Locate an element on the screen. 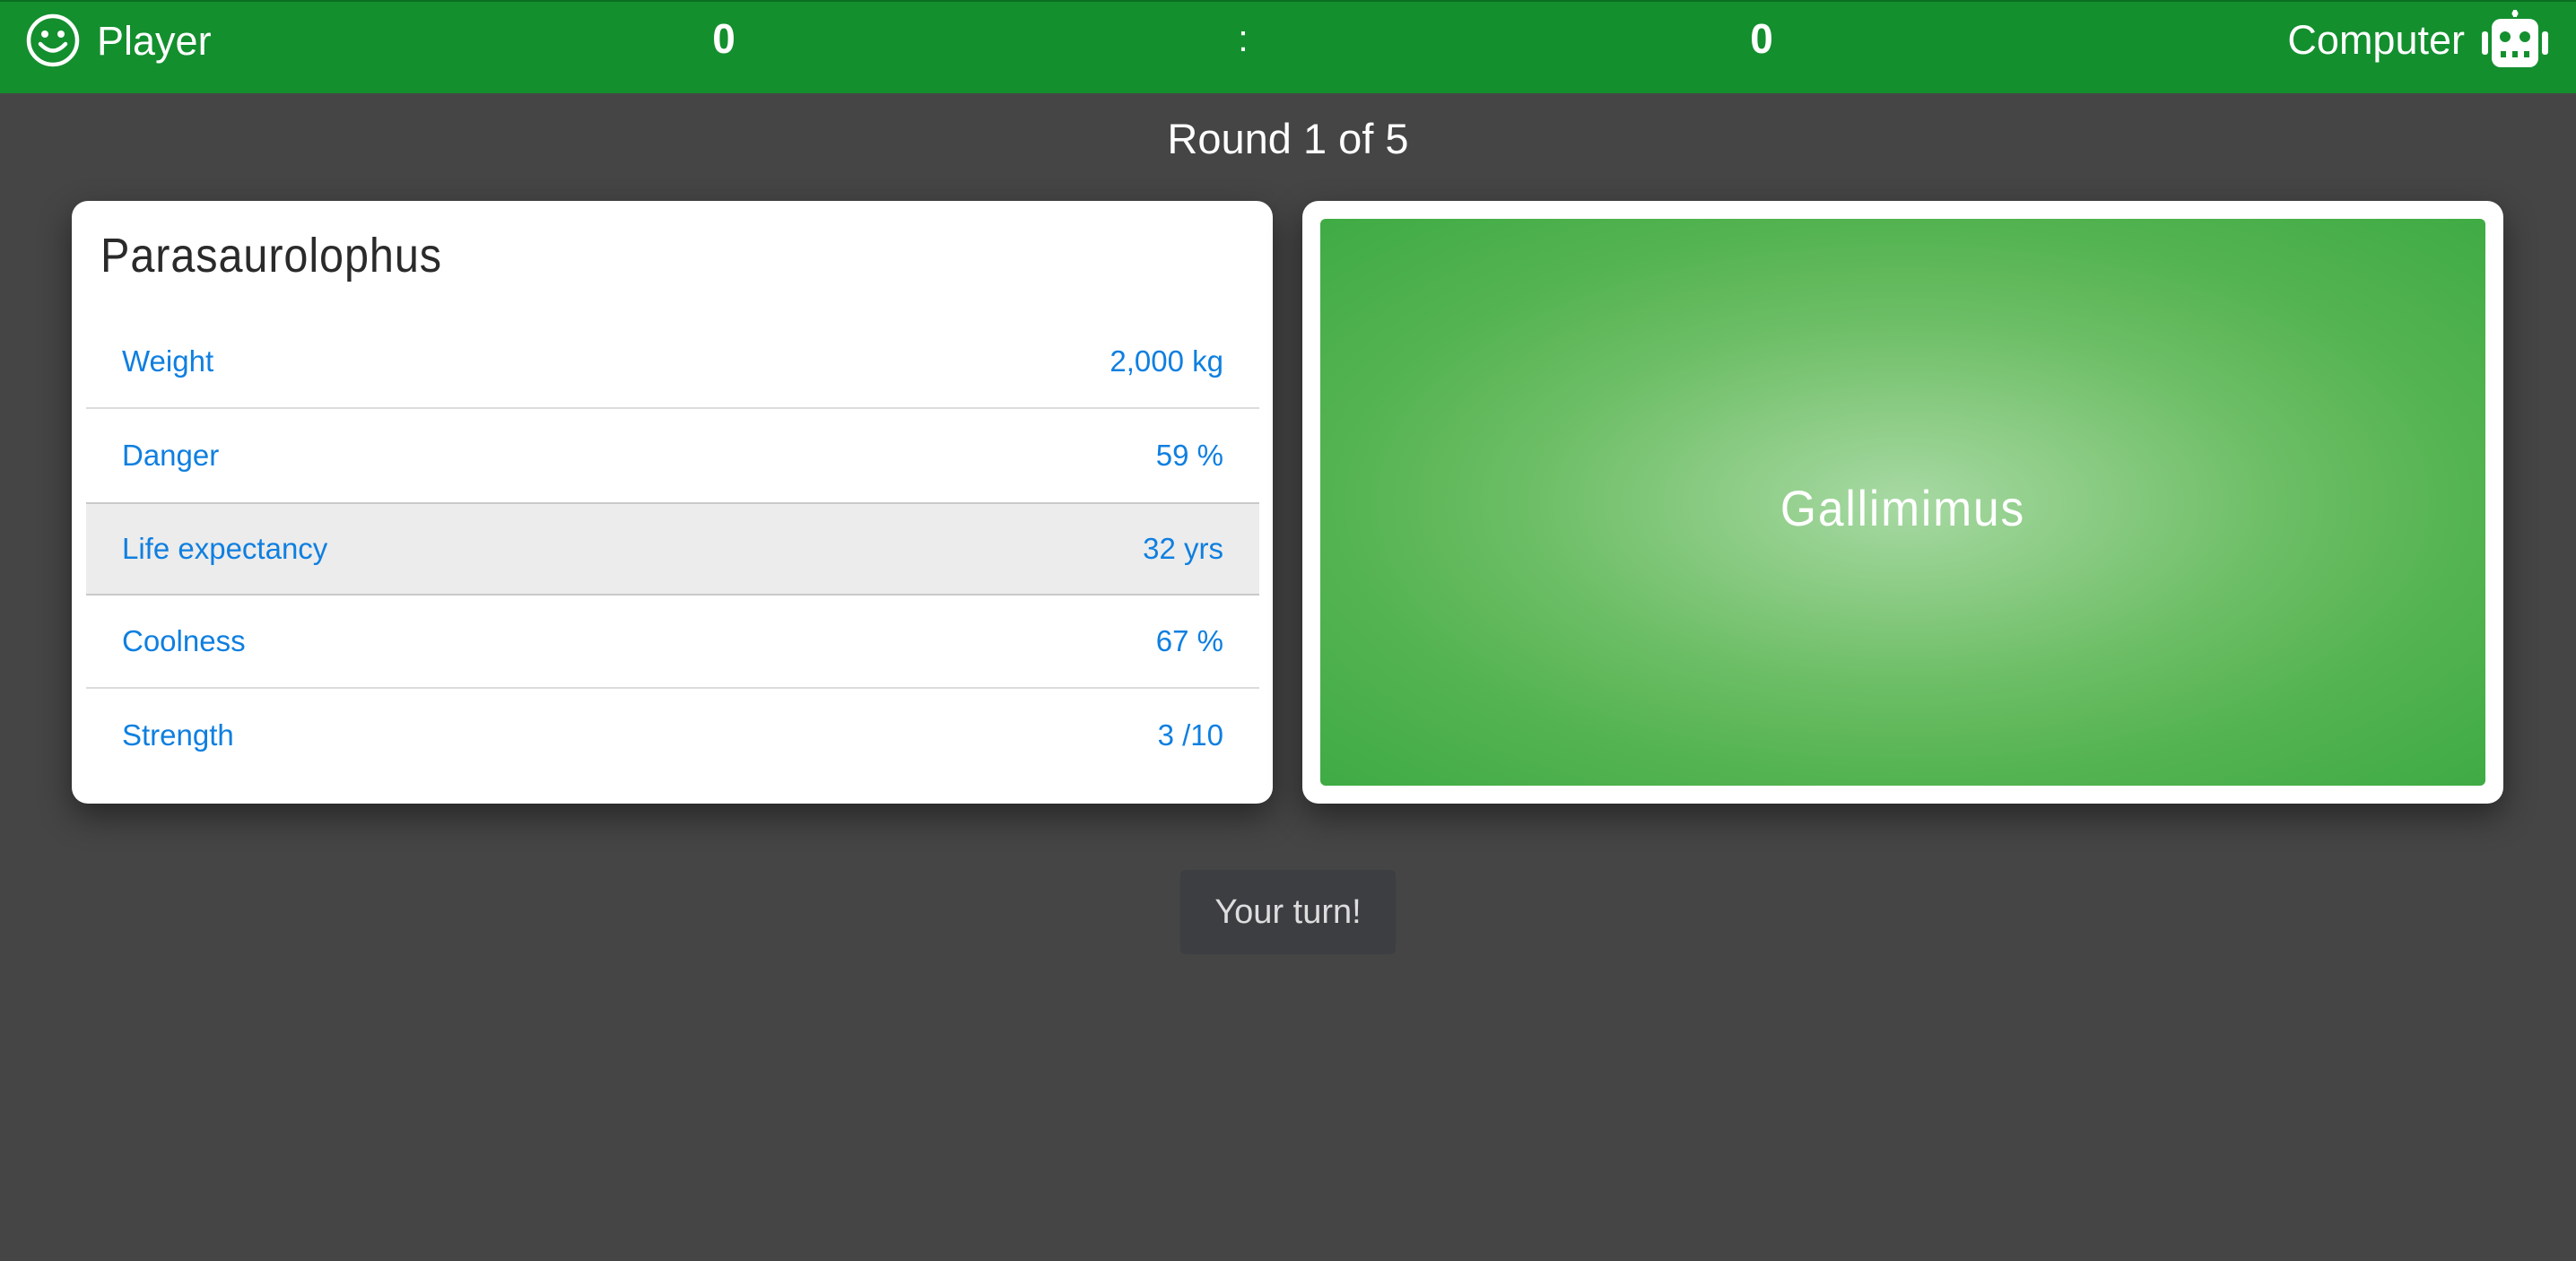  smiley-icon is located at coordinates (53, 40).